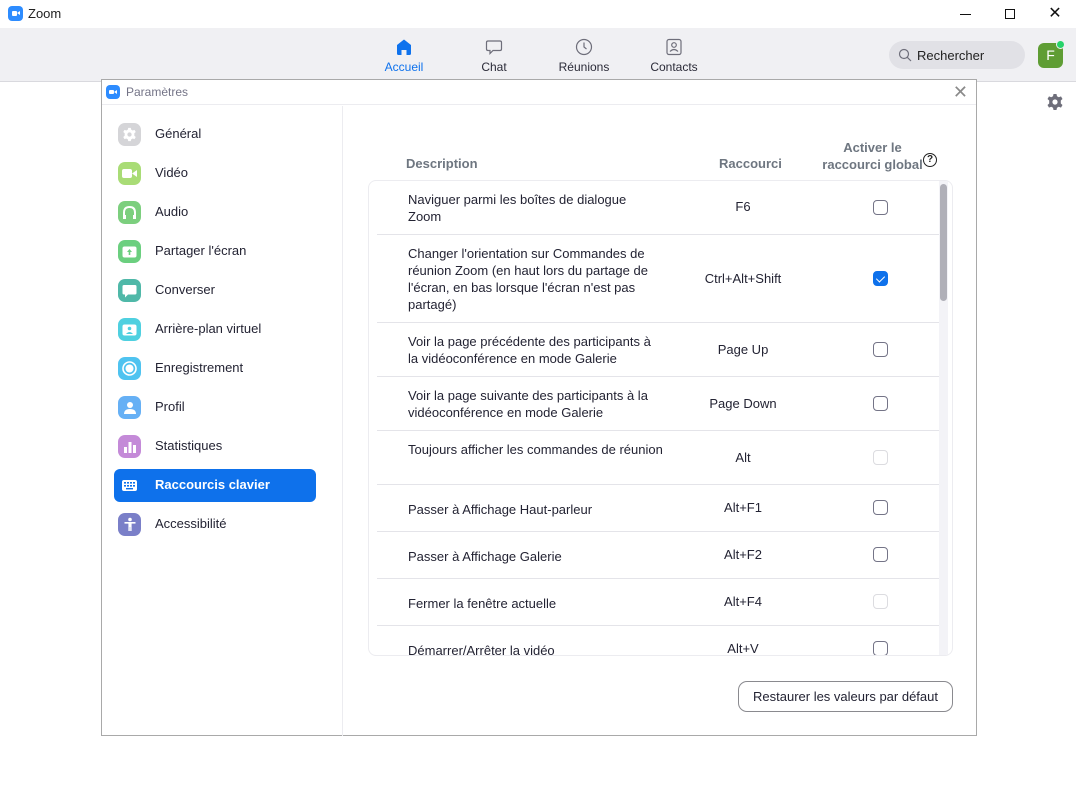  Describe the element at coordinates (189, 445) in the screenshot. I see `sidebar-item-label: Statistiques` at that location.